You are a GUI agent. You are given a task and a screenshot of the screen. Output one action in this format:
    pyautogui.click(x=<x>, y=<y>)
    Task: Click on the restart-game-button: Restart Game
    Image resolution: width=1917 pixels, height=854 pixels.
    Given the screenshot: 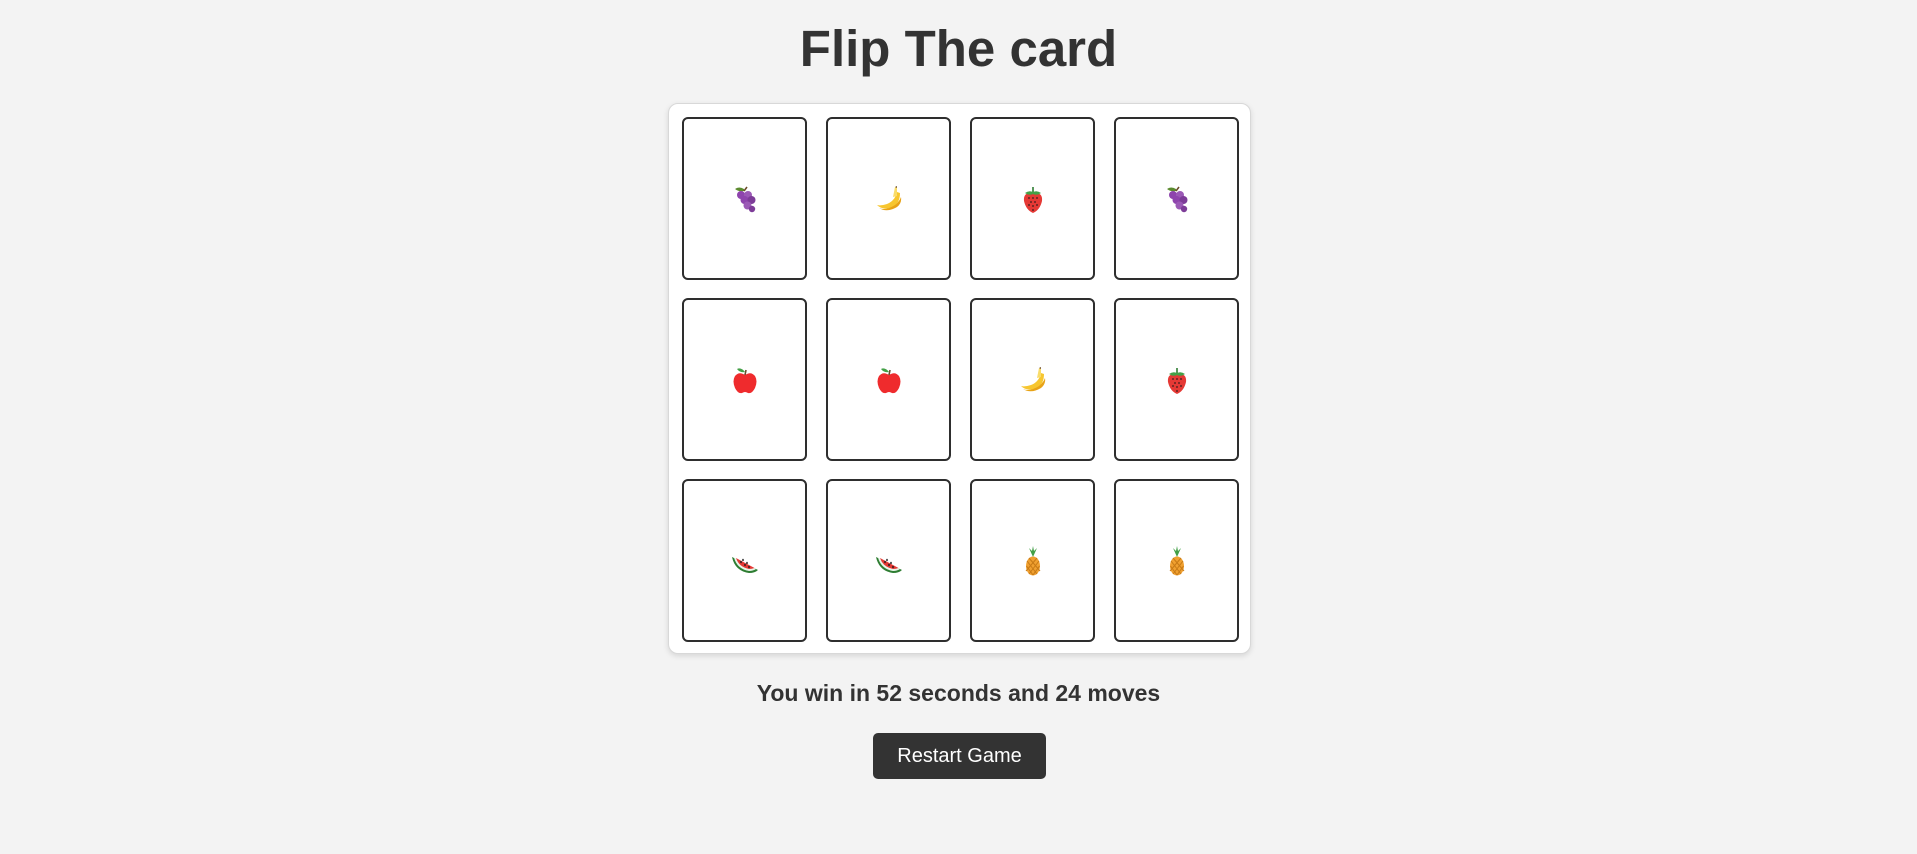 What is the action you would take?
    pyautogui.click(x=959, y=756)
    